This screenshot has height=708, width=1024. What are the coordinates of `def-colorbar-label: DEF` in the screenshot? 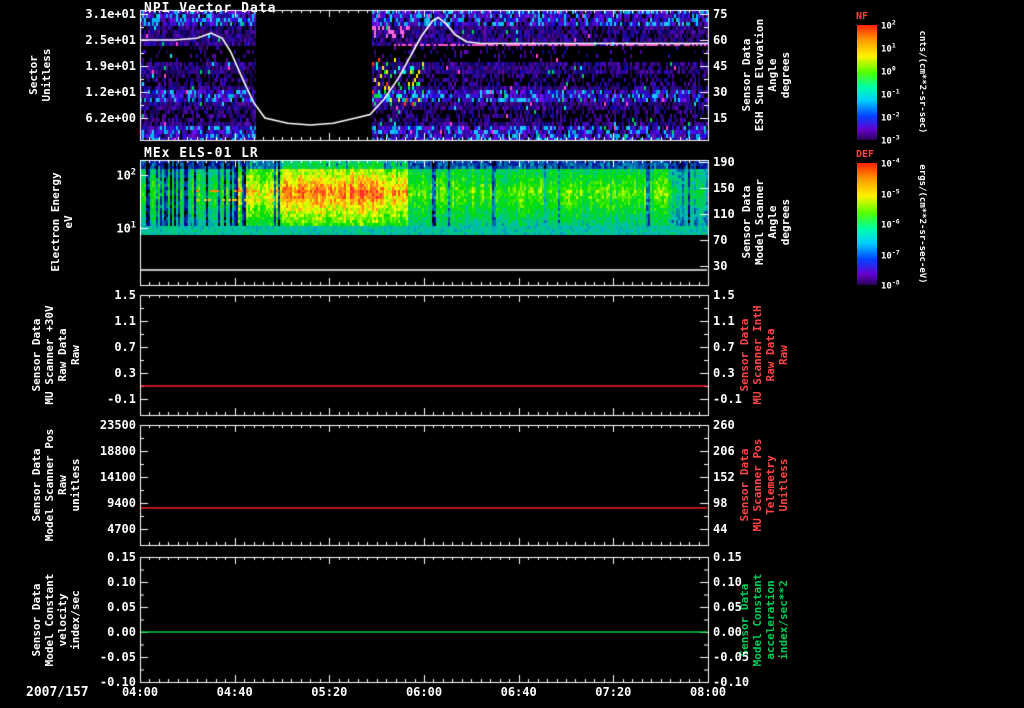 It's located at (865, 154).